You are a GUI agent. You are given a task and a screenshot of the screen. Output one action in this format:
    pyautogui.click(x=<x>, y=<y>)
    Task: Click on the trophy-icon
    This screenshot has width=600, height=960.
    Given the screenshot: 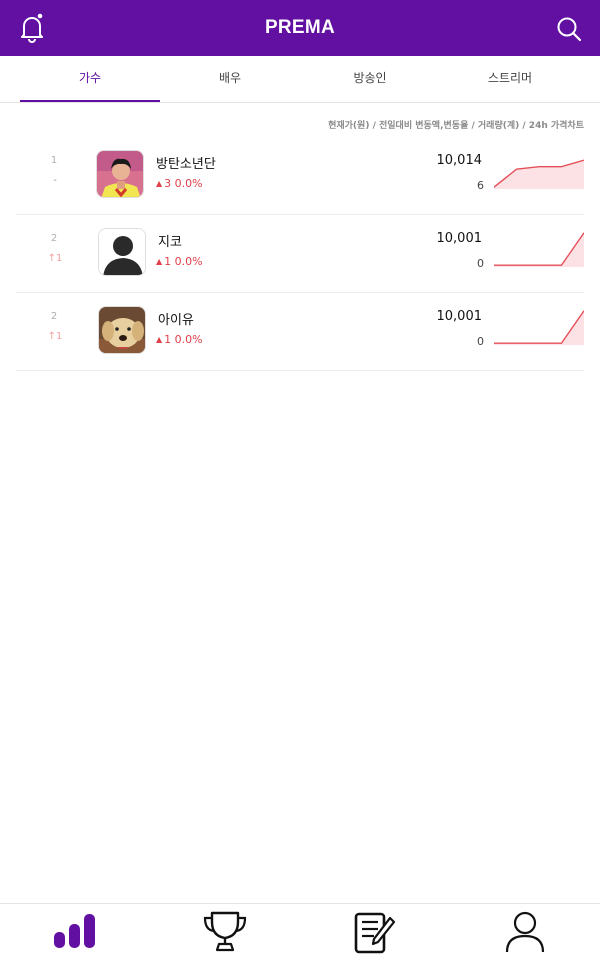 What is the action you would take?
    pyautogui.click(x=225, y=931)
    